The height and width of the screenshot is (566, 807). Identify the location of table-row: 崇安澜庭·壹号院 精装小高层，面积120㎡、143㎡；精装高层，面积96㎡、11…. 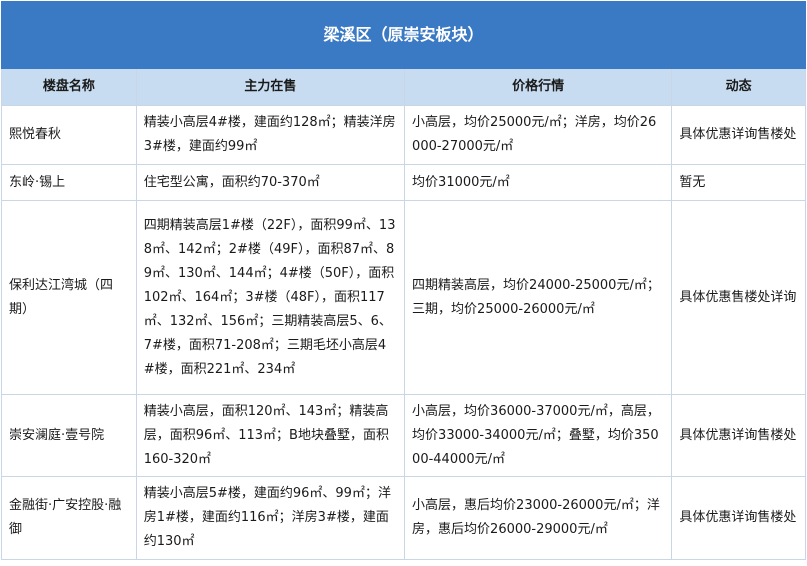
(403, 435).